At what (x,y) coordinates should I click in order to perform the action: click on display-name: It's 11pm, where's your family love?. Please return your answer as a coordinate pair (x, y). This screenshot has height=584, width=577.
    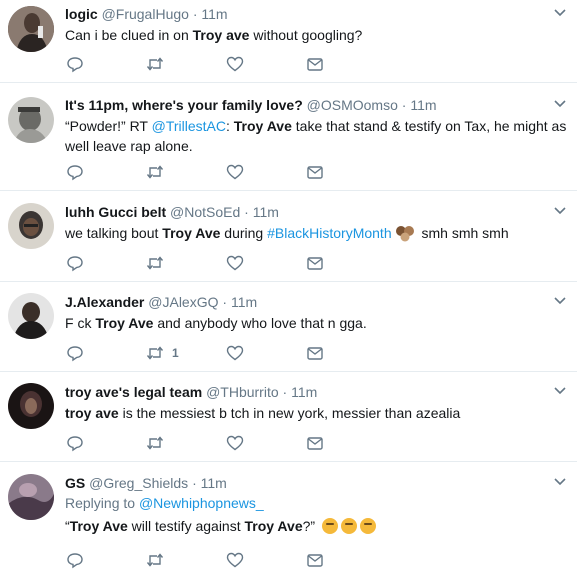
    Looking at the image, I should click on (184, 105).